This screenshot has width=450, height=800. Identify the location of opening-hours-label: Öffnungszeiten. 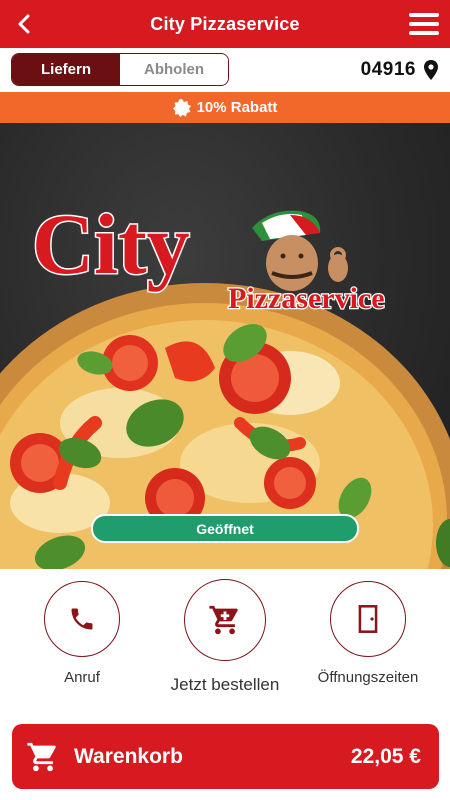
(368, 677).